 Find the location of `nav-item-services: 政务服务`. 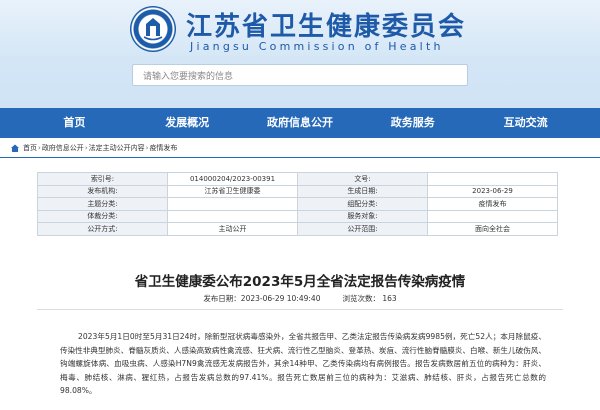

nav-item-services: 政务服务 is located at coordinates (413, 123).